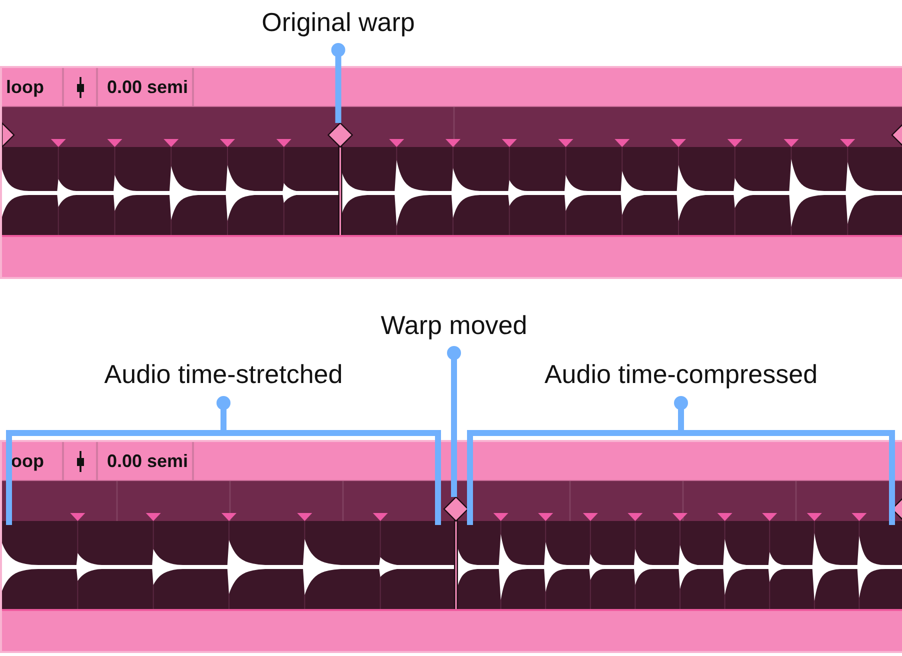 The image size is (902, 656). What do you see at coordinates (896, 135) in the screenshot?
I see `diamond-marker-icon` at bounding box center [896, 135].